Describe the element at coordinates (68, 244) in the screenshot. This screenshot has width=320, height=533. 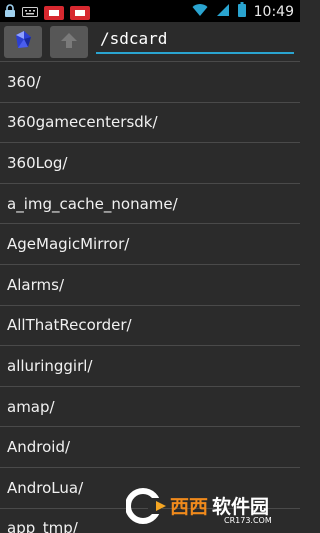
I see `folder-name: AgeMagicMirror/` at that location.